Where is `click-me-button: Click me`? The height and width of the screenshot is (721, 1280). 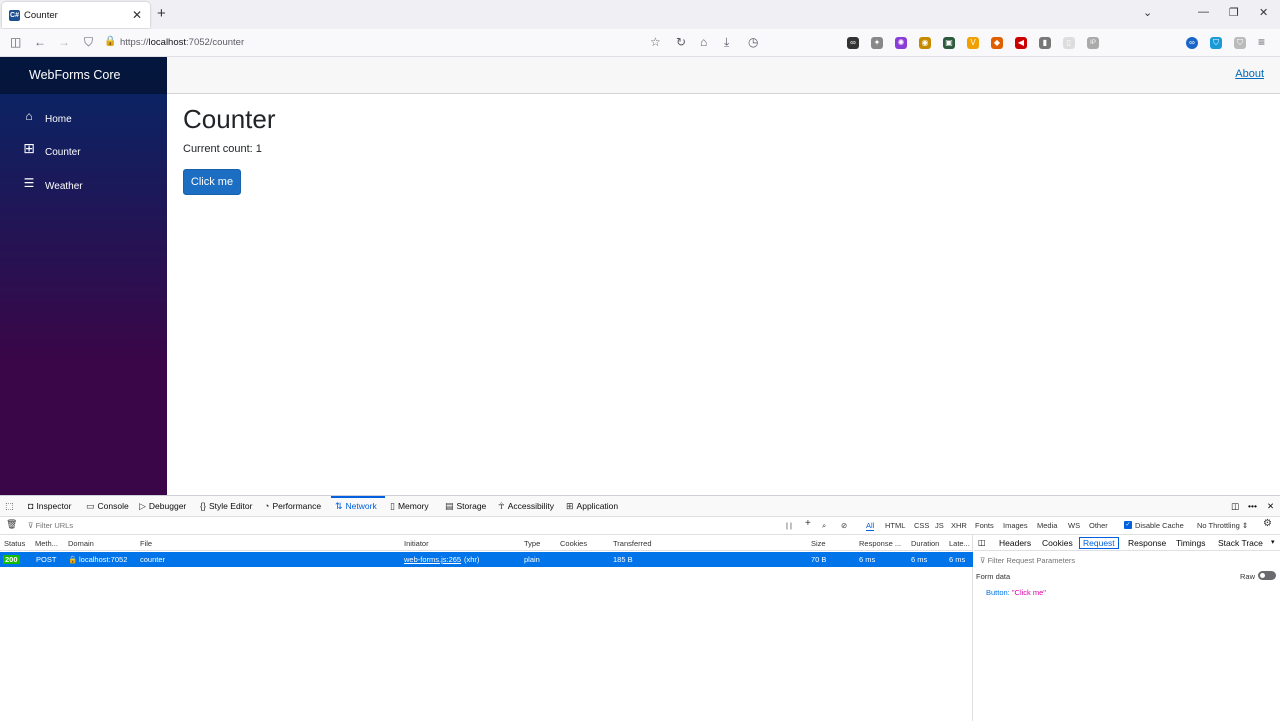 click-me-button: Click me is located at coordinates (212, 182).